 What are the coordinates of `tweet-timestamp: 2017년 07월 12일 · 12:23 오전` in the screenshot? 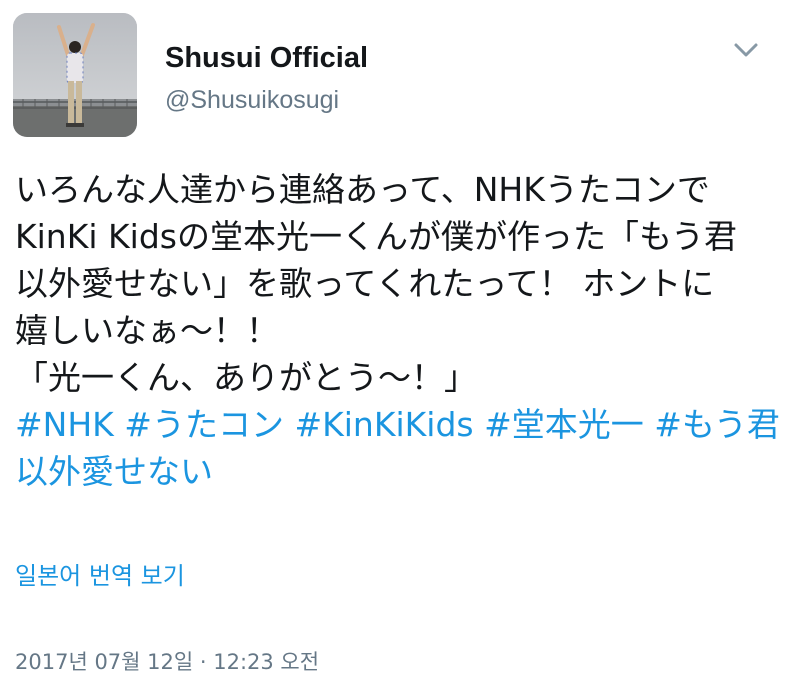 It's located at (167, 662).